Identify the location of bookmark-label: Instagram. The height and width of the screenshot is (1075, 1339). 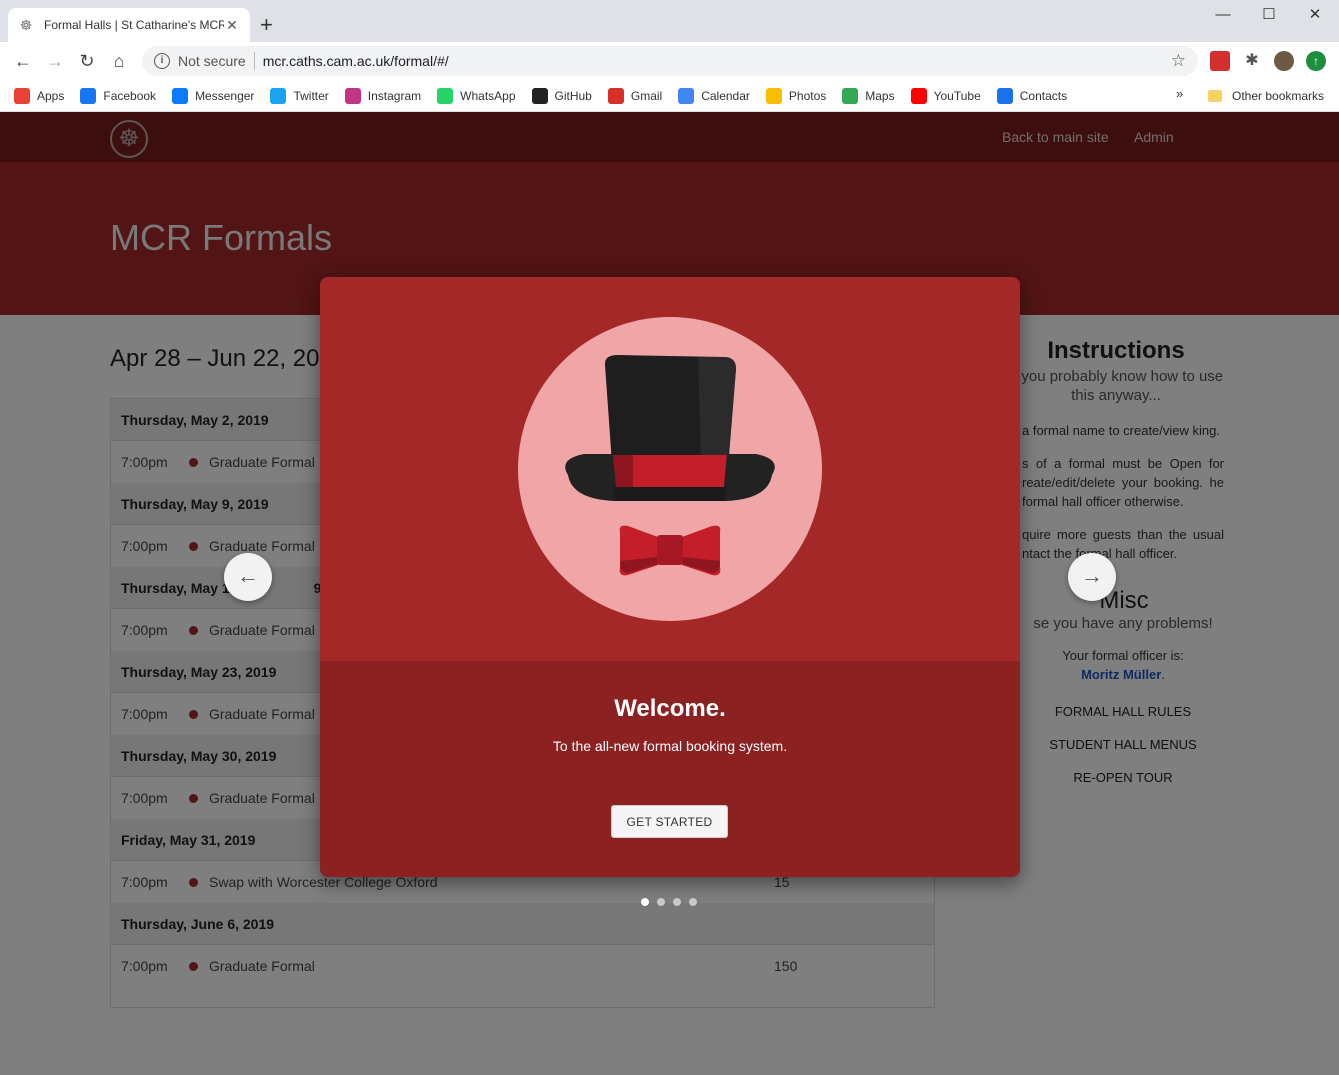
(394, 95).